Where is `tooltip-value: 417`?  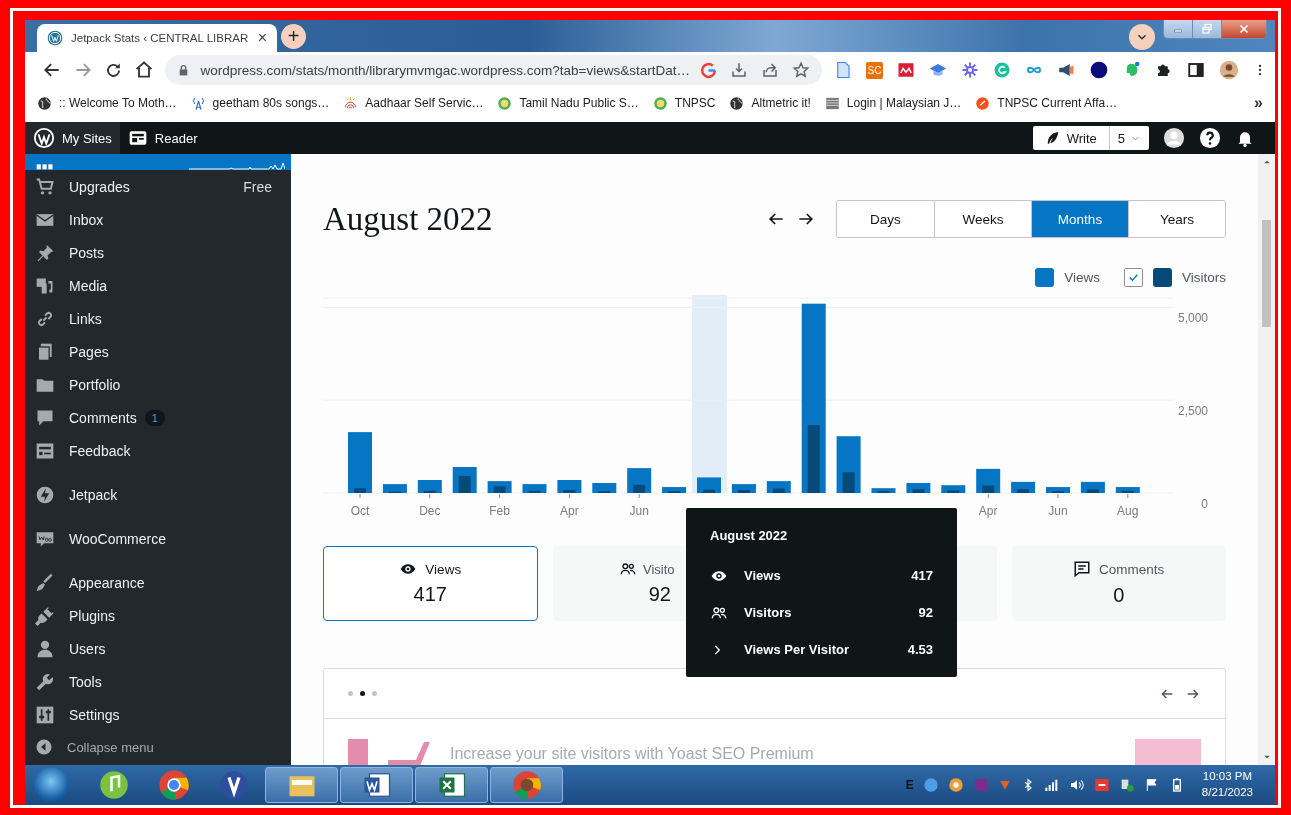 tooltip-value: 417 is located at coordinates (922, 575).